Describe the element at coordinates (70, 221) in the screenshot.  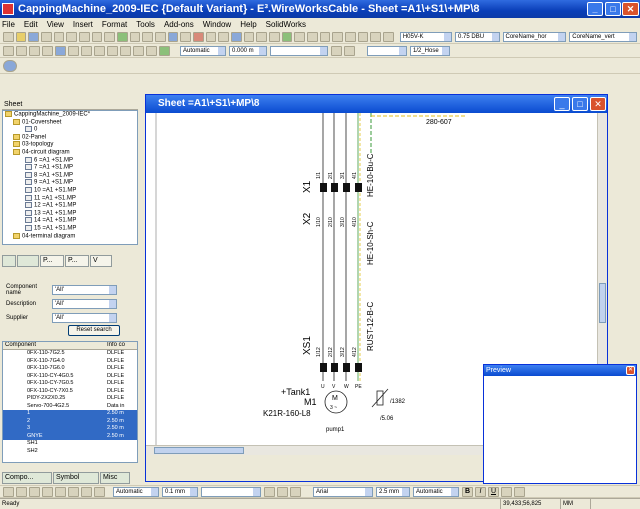
I see `tree-item: 14 =A1 +S1.MP` at that location.